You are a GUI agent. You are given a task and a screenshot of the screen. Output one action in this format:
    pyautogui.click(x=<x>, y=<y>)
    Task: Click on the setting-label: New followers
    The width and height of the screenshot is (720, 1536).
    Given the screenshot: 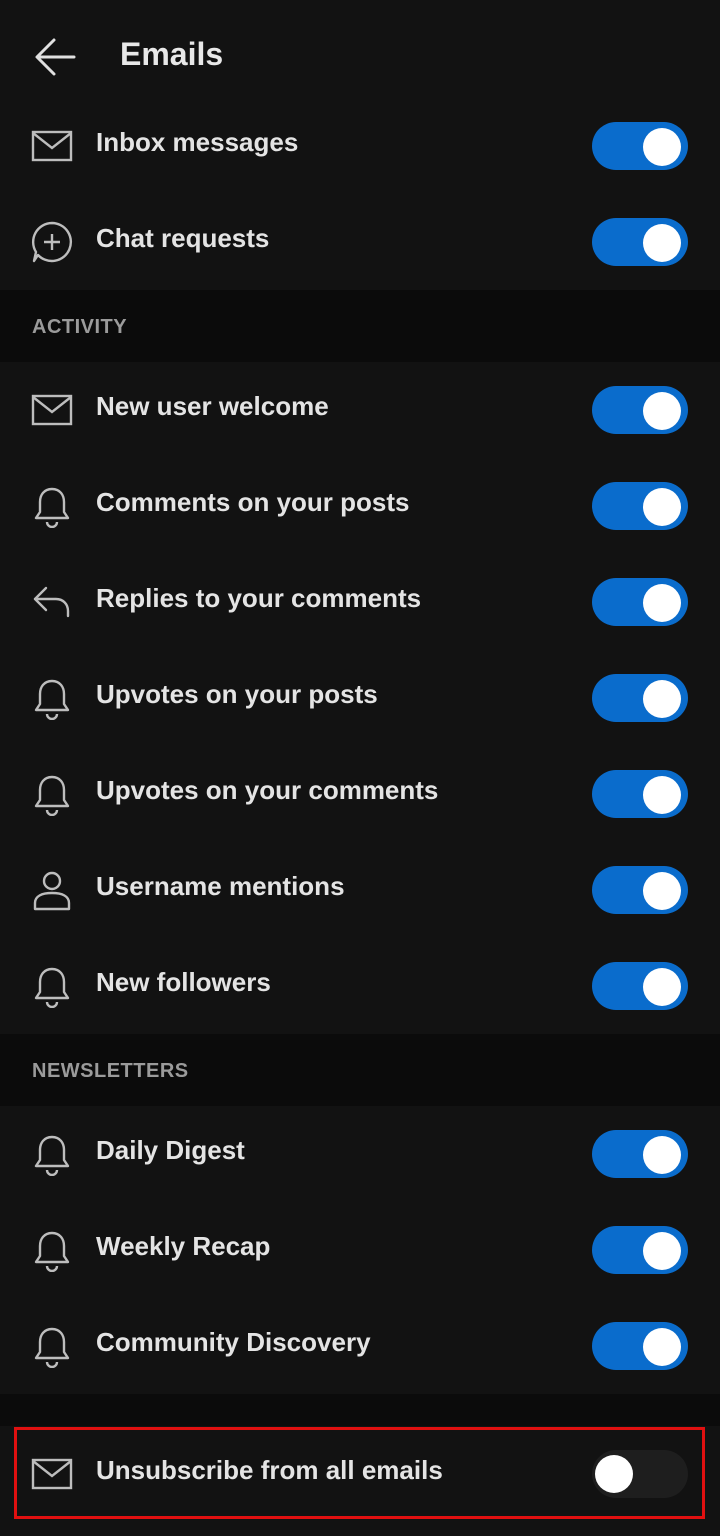 What is the action you would take?
    pyautogui.click(x=183, y=982)
    